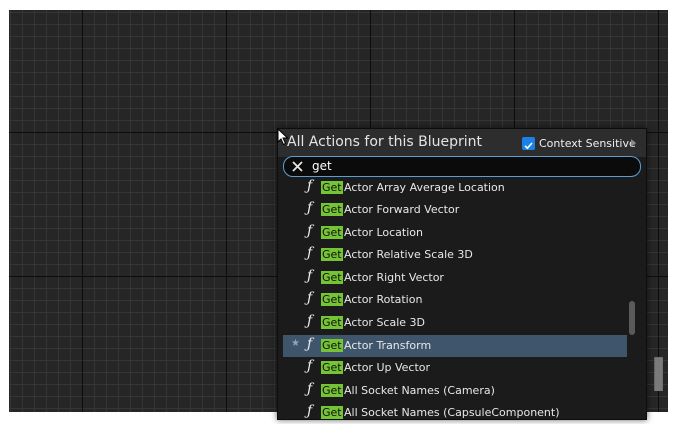  Describe the element at coordinates (4, 206) in the screenshot. I see `screen-border-left` at that location.